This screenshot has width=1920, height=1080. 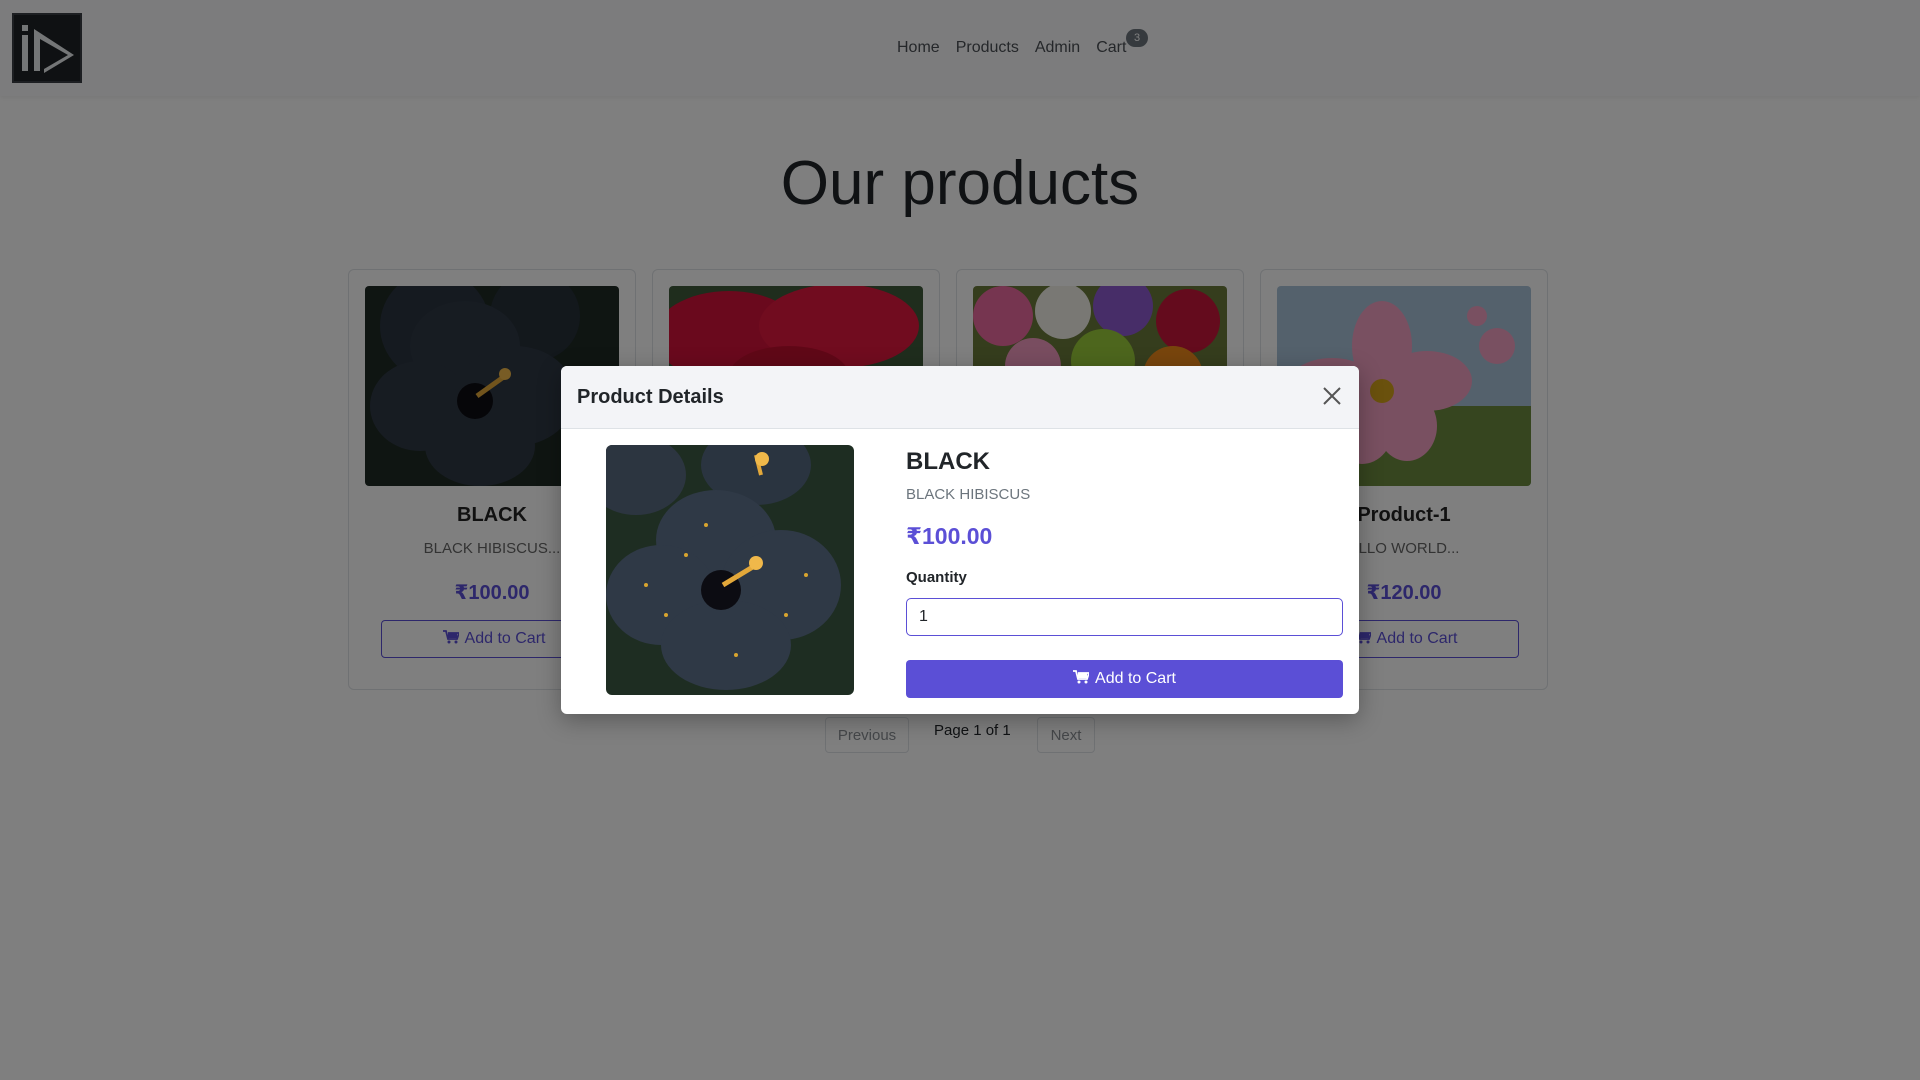 I want to click on modal-header: Product Details, so click(x=960, y=397).